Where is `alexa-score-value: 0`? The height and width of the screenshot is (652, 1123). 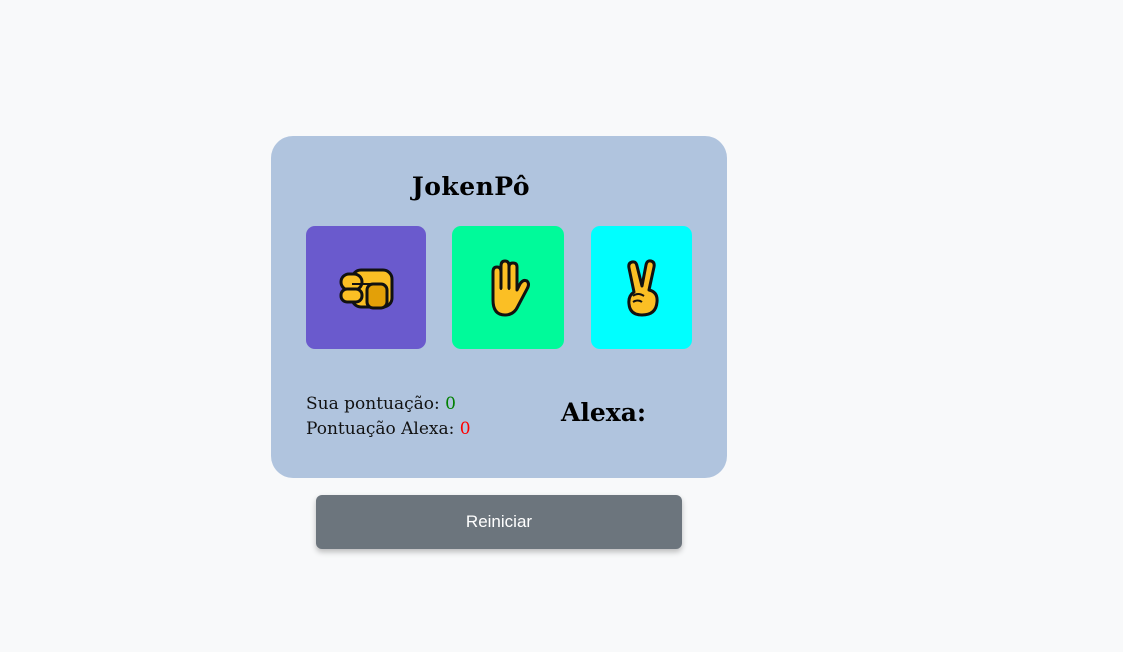 alexa-score-value: 0 is located at coordinates (465, 429).